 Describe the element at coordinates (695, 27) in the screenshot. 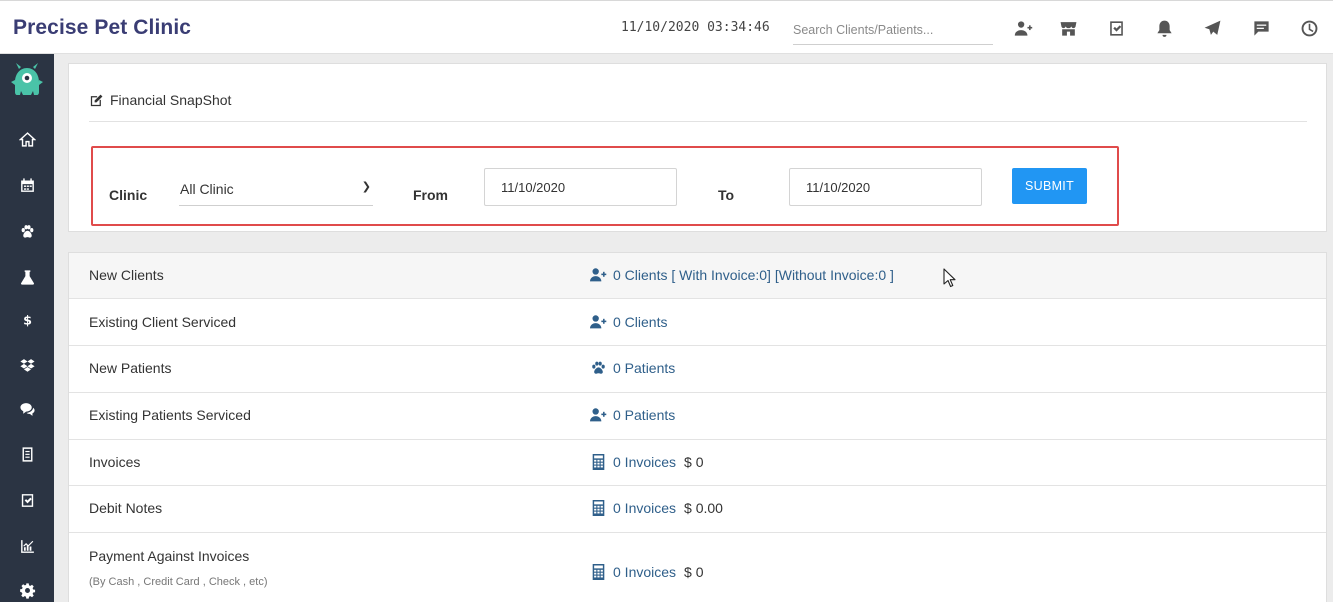

I see `current-datetime: 11/10/2020 03:34:46` at that location.